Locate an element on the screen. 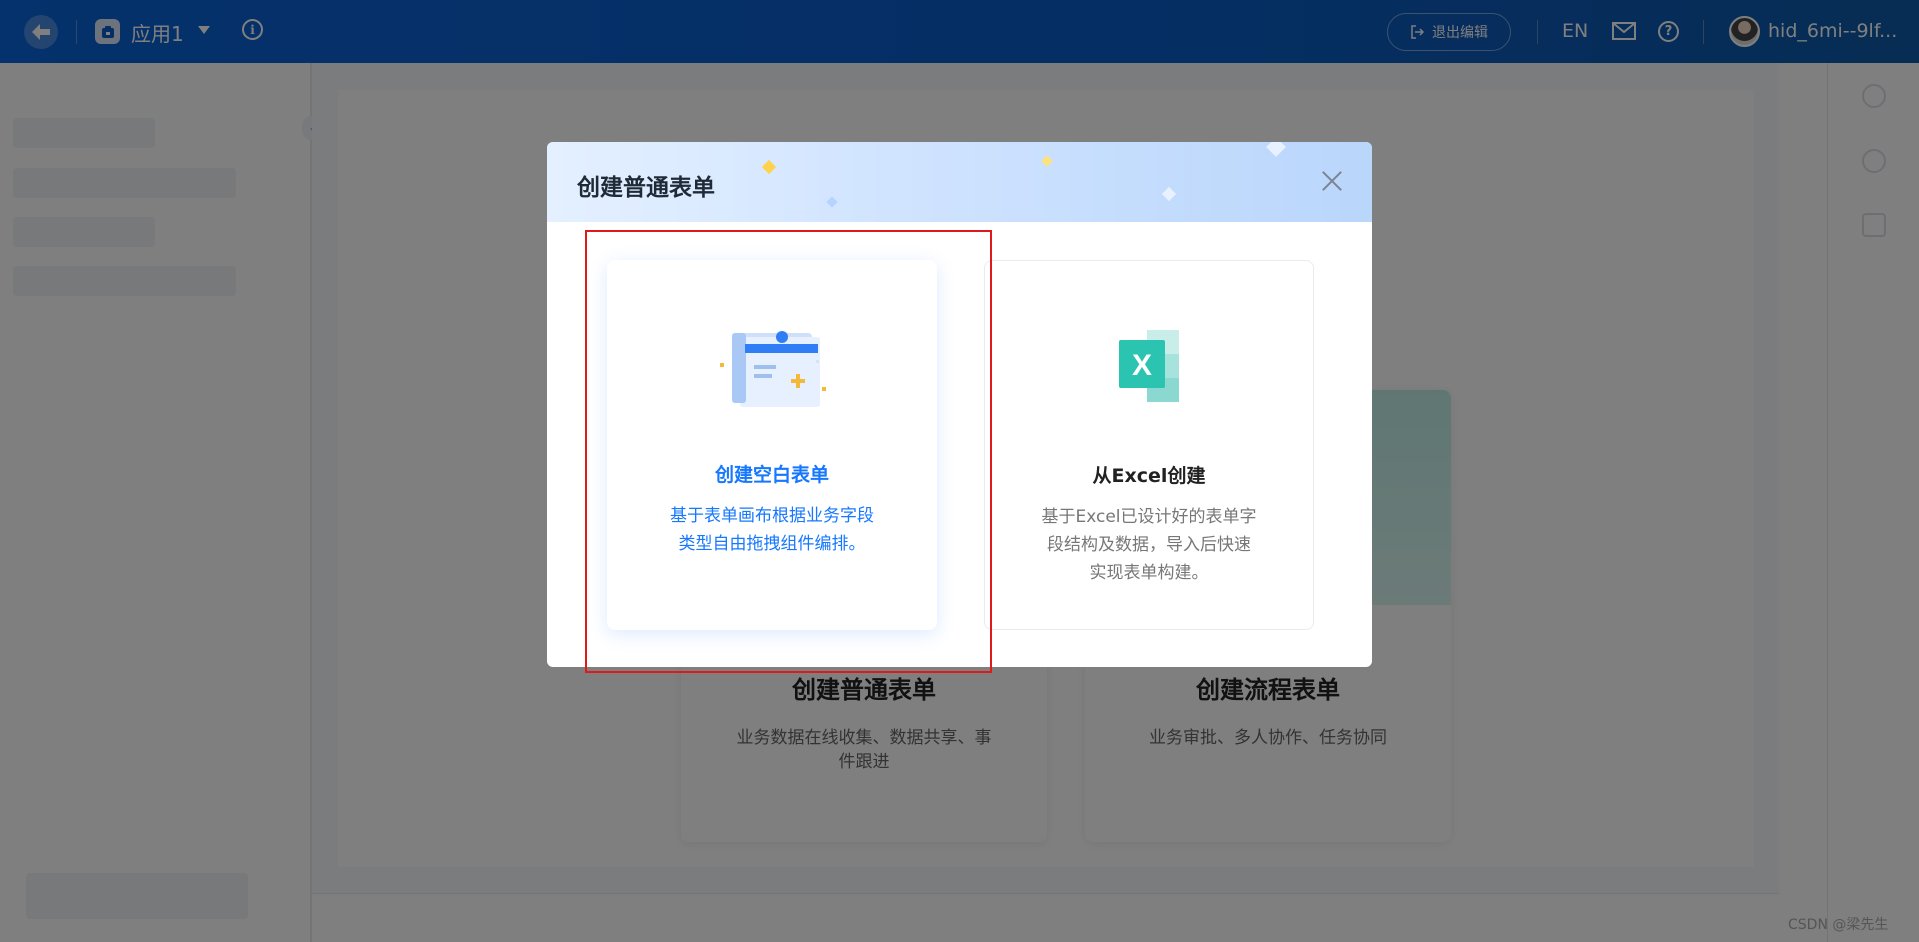 Image resolution: width=1919 pixels, height=942 pixels. svg-text: X is located at coordinates (1142, 365).